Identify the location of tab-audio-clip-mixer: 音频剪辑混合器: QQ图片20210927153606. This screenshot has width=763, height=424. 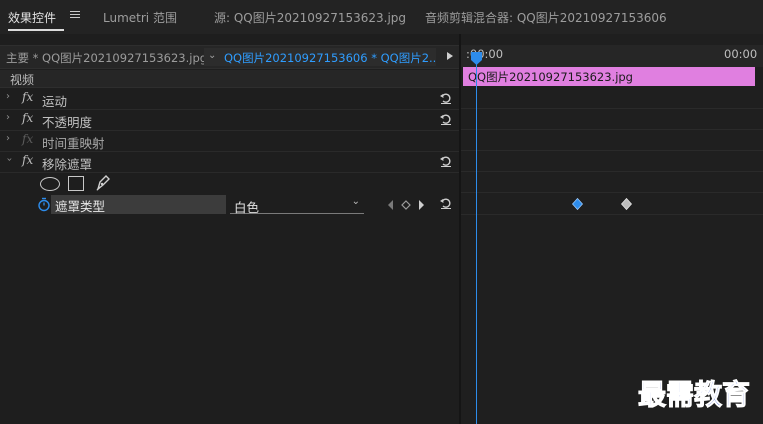
(546, 17).